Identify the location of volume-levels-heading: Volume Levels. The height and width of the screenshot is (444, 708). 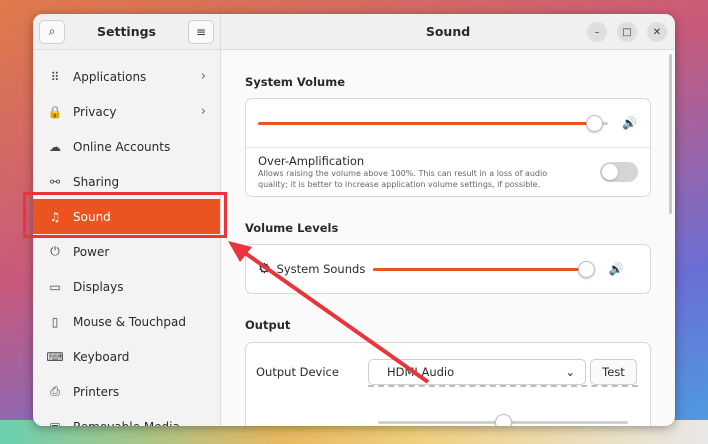
(292, 228).